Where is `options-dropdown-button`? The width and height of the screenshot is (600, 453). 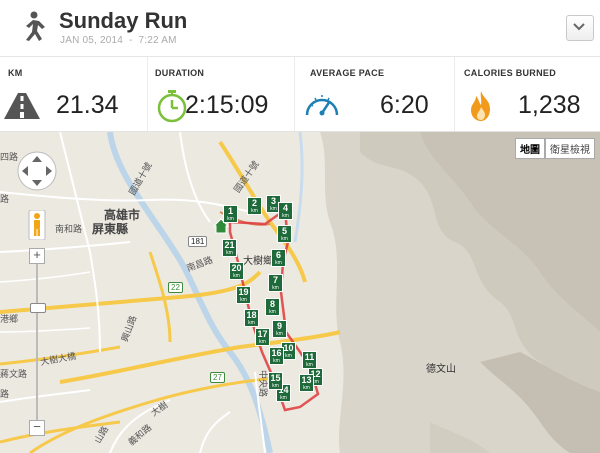 options-dropdown-button is located at coordinates (580, 28).